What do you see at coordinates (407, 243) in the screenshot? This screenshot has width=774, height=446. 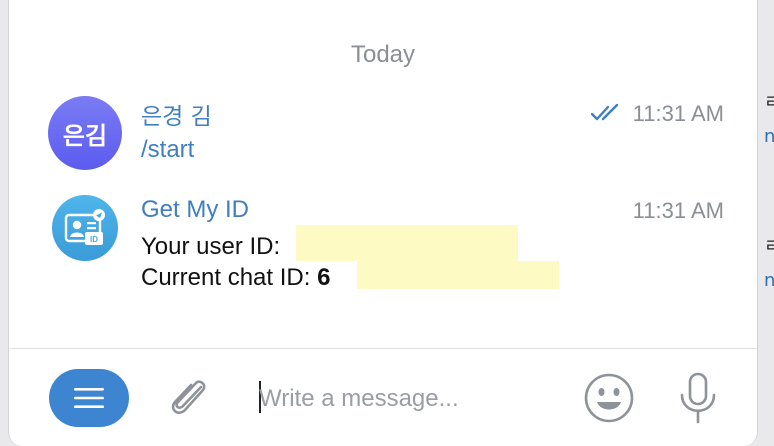 I see `redacted-user-id` at bounding box center [407, 243].